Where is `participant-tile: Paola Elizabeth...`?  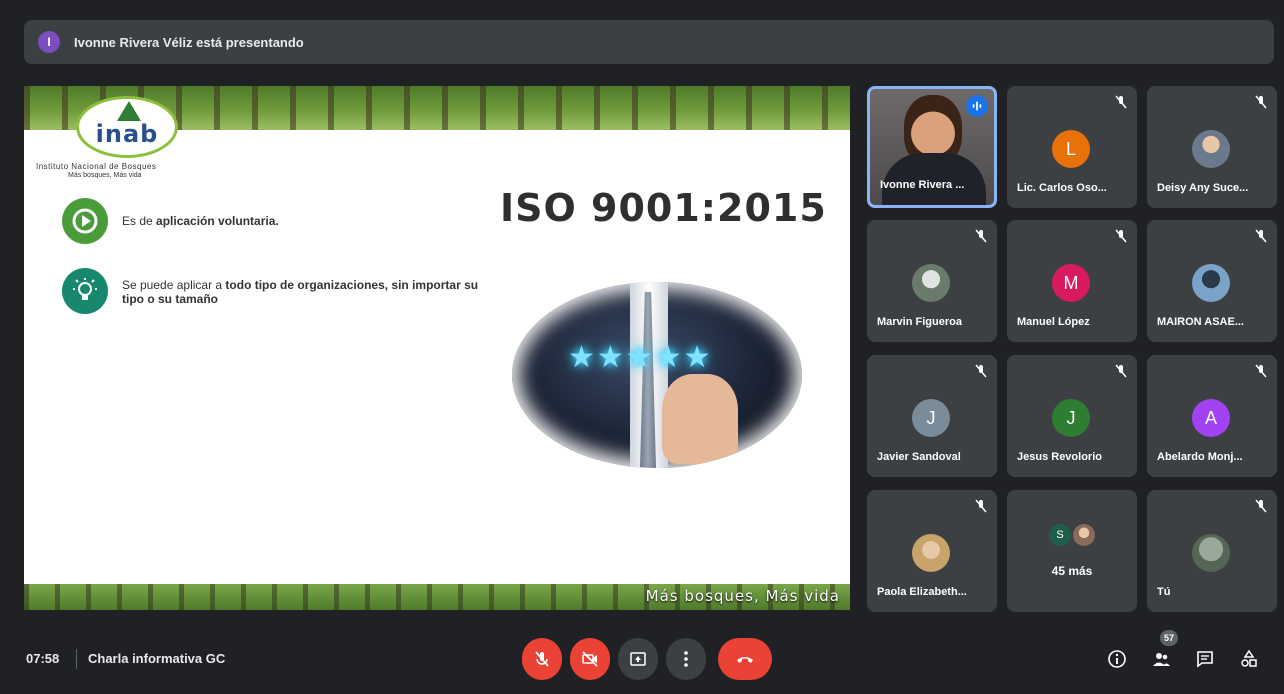 participant-tile: Paola Elizabeth... is located at coordinates (932, 551).